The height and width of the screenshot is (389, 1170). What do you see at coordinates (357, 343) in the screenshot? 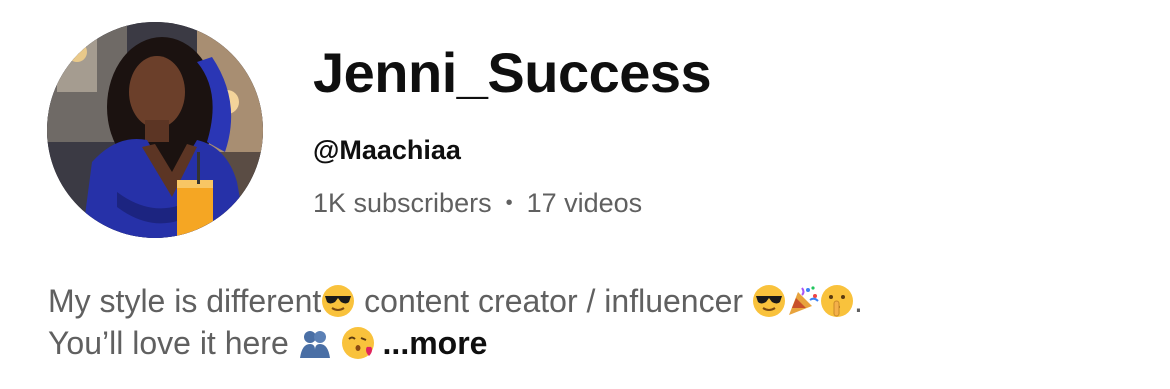
I see `face-blowing-kiss-icon` at bounding box center [357, 343].